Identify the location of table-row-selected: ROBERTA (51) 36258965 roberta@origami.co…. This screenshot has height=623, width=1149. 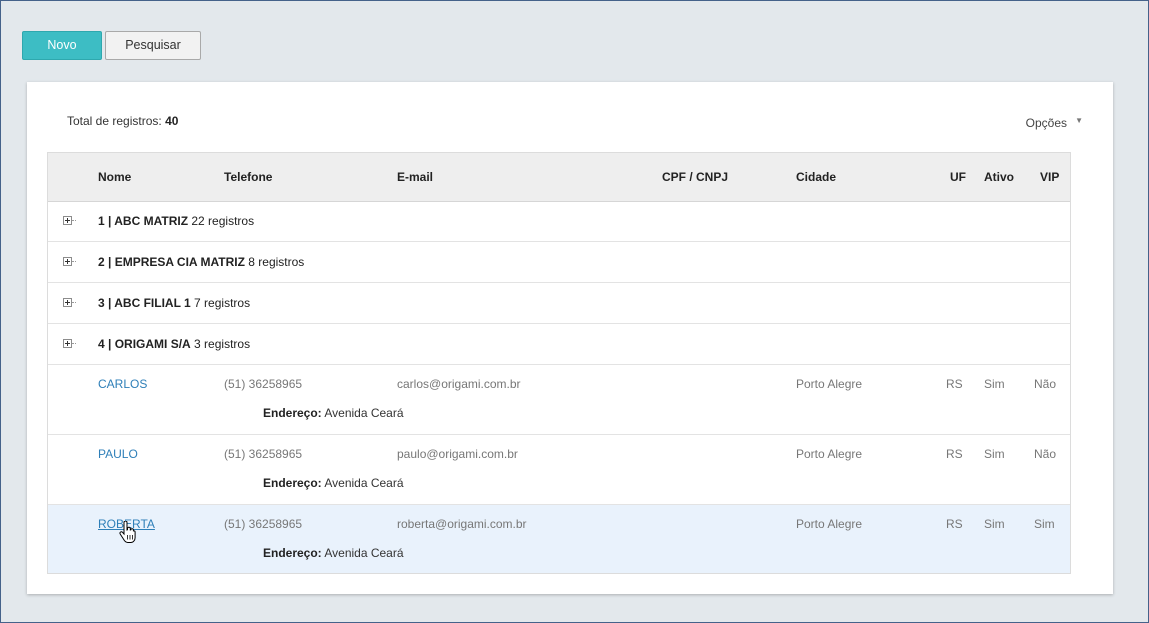
(559, 539).